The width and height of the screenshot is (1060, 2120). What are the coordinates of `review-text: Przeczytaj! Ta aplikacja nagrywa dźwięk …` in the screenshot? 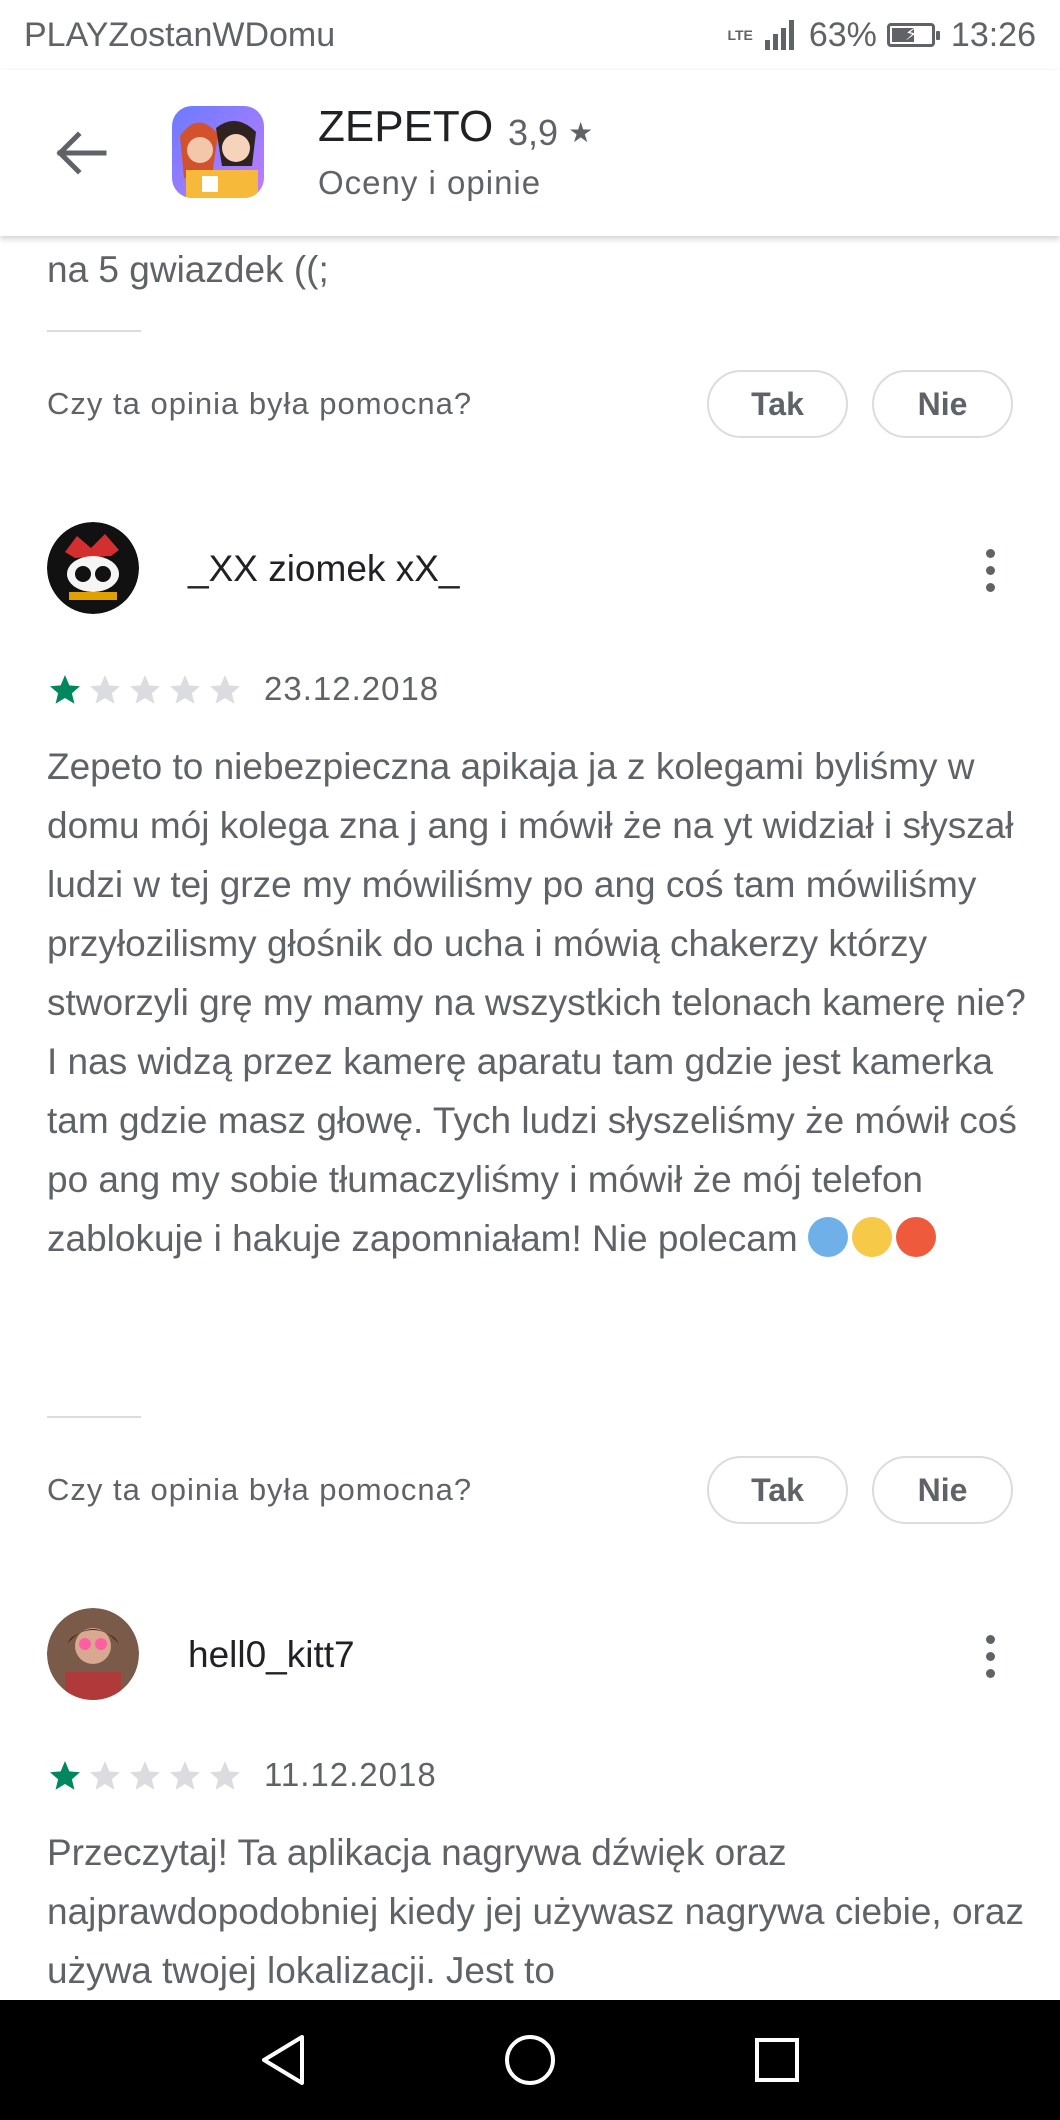 It's located at (535, 1911).